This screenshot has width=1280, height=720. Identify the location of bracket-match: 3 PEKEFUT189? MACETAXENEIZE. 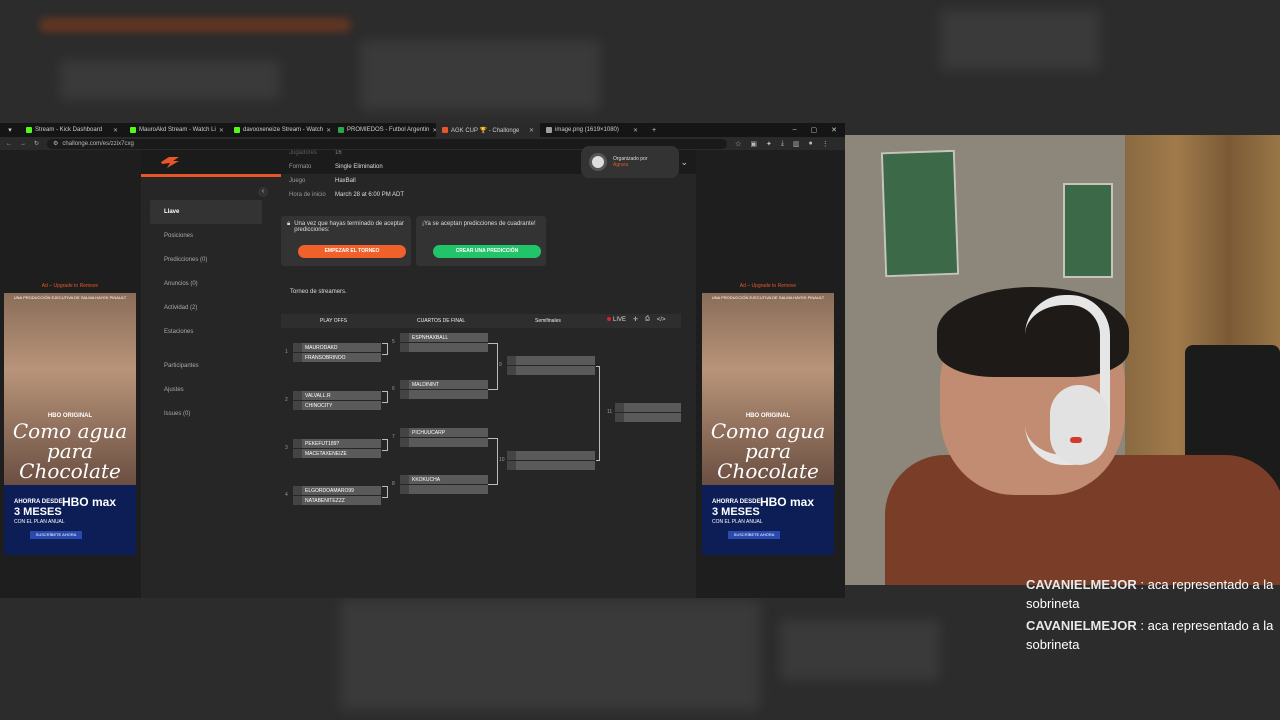
(333, 449).